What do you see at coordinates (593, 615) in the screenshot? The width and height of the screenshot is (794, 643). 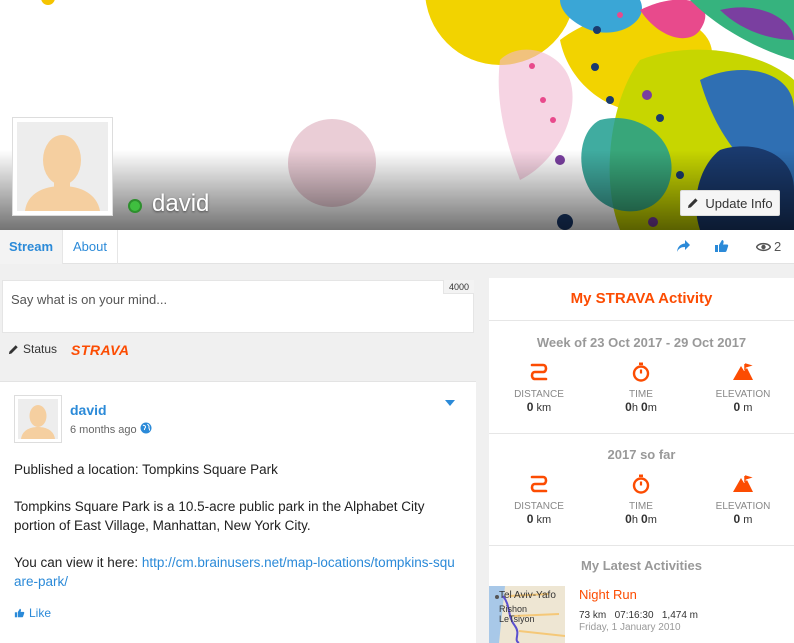 I see `activity-distance: 73 km` at bounding box center [593, 615].